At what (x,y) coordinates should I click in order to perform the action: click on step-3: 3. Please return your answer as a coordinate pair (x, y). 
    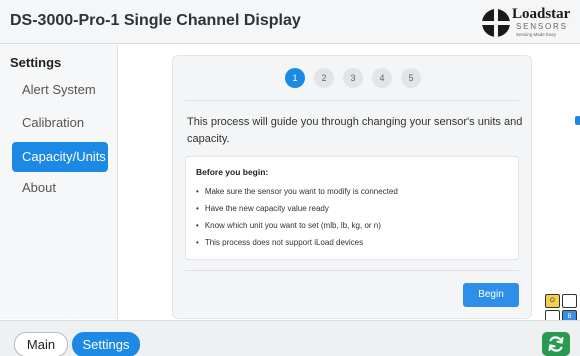
    Looking at the image, I should click on (353, 78).